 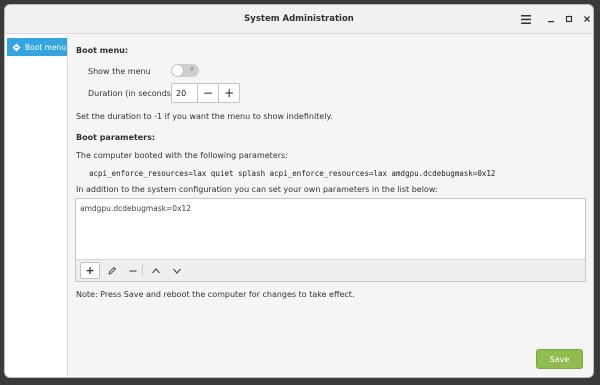 I want to click on boot-icon, so click(x=16, y=47).